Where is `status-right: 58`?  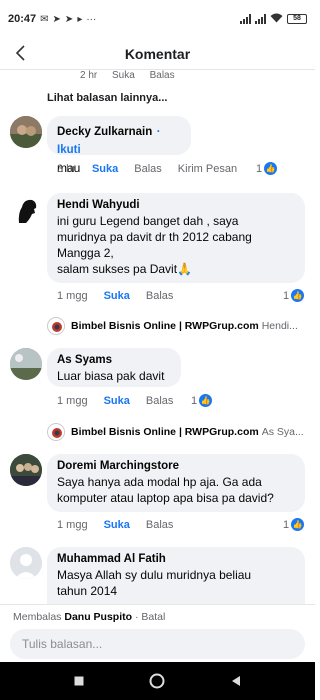 status-right: 58 is located at coordinates (273, 19).